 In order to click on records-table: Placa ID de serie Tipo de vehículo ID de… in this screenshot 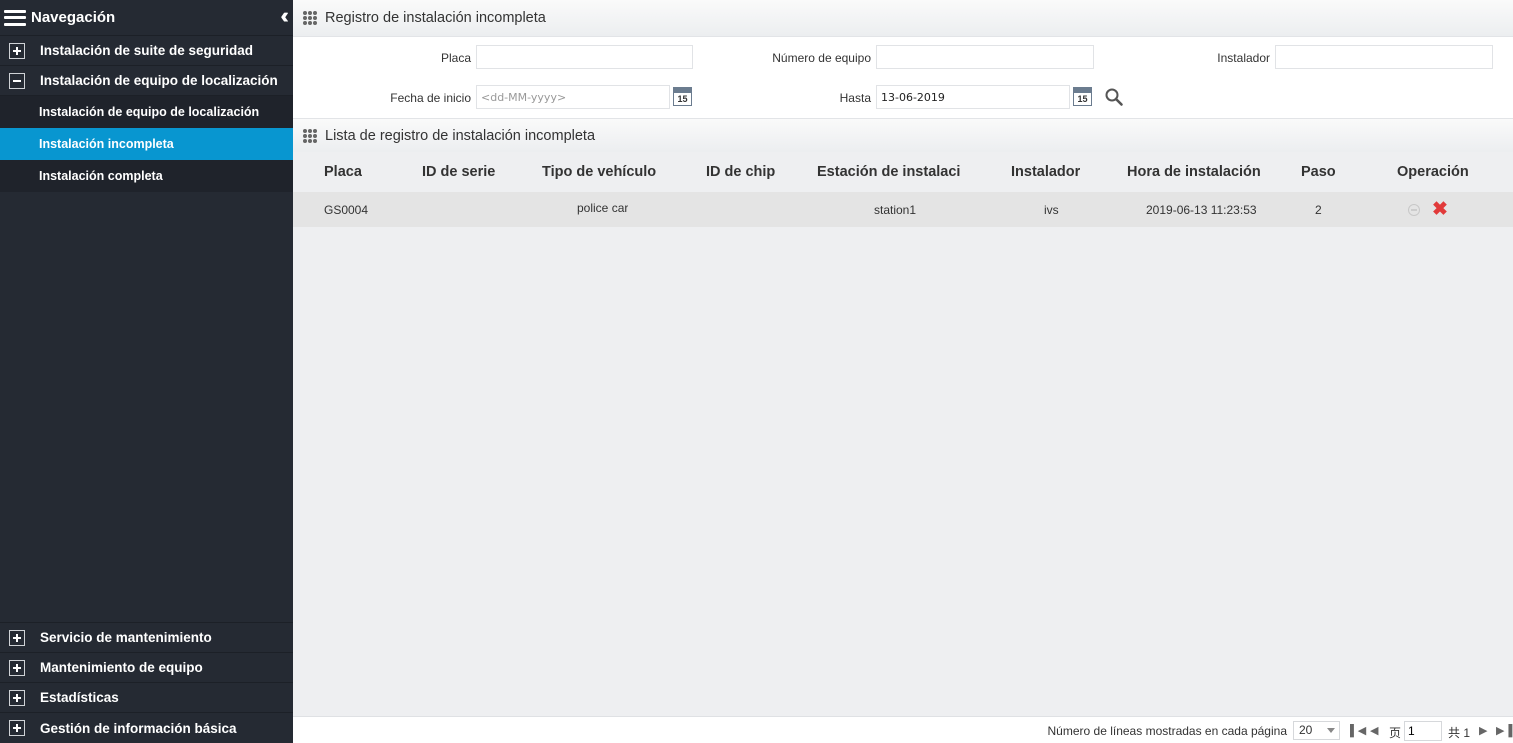, I will do `click(903, 189)`.